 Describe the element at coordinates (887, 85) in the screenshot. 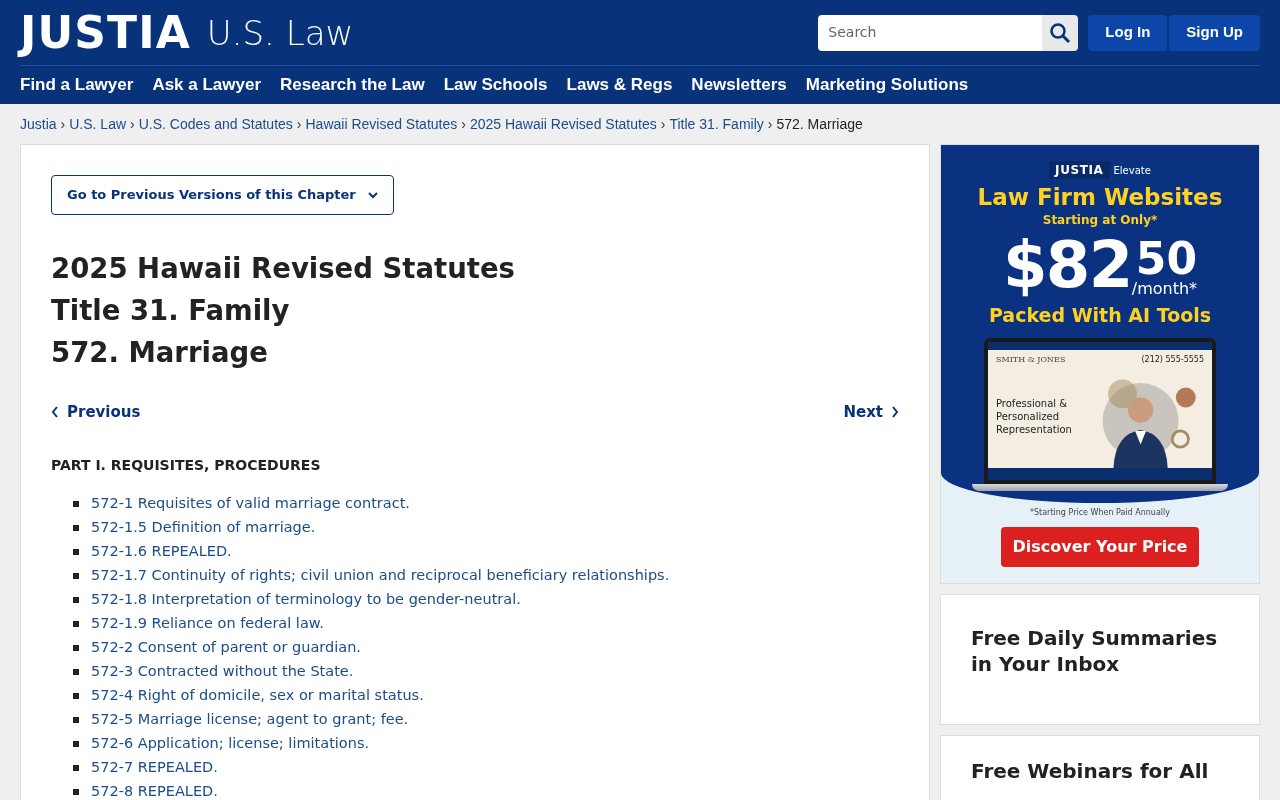

I see `nav-link: Marketing Solutions` at that location.